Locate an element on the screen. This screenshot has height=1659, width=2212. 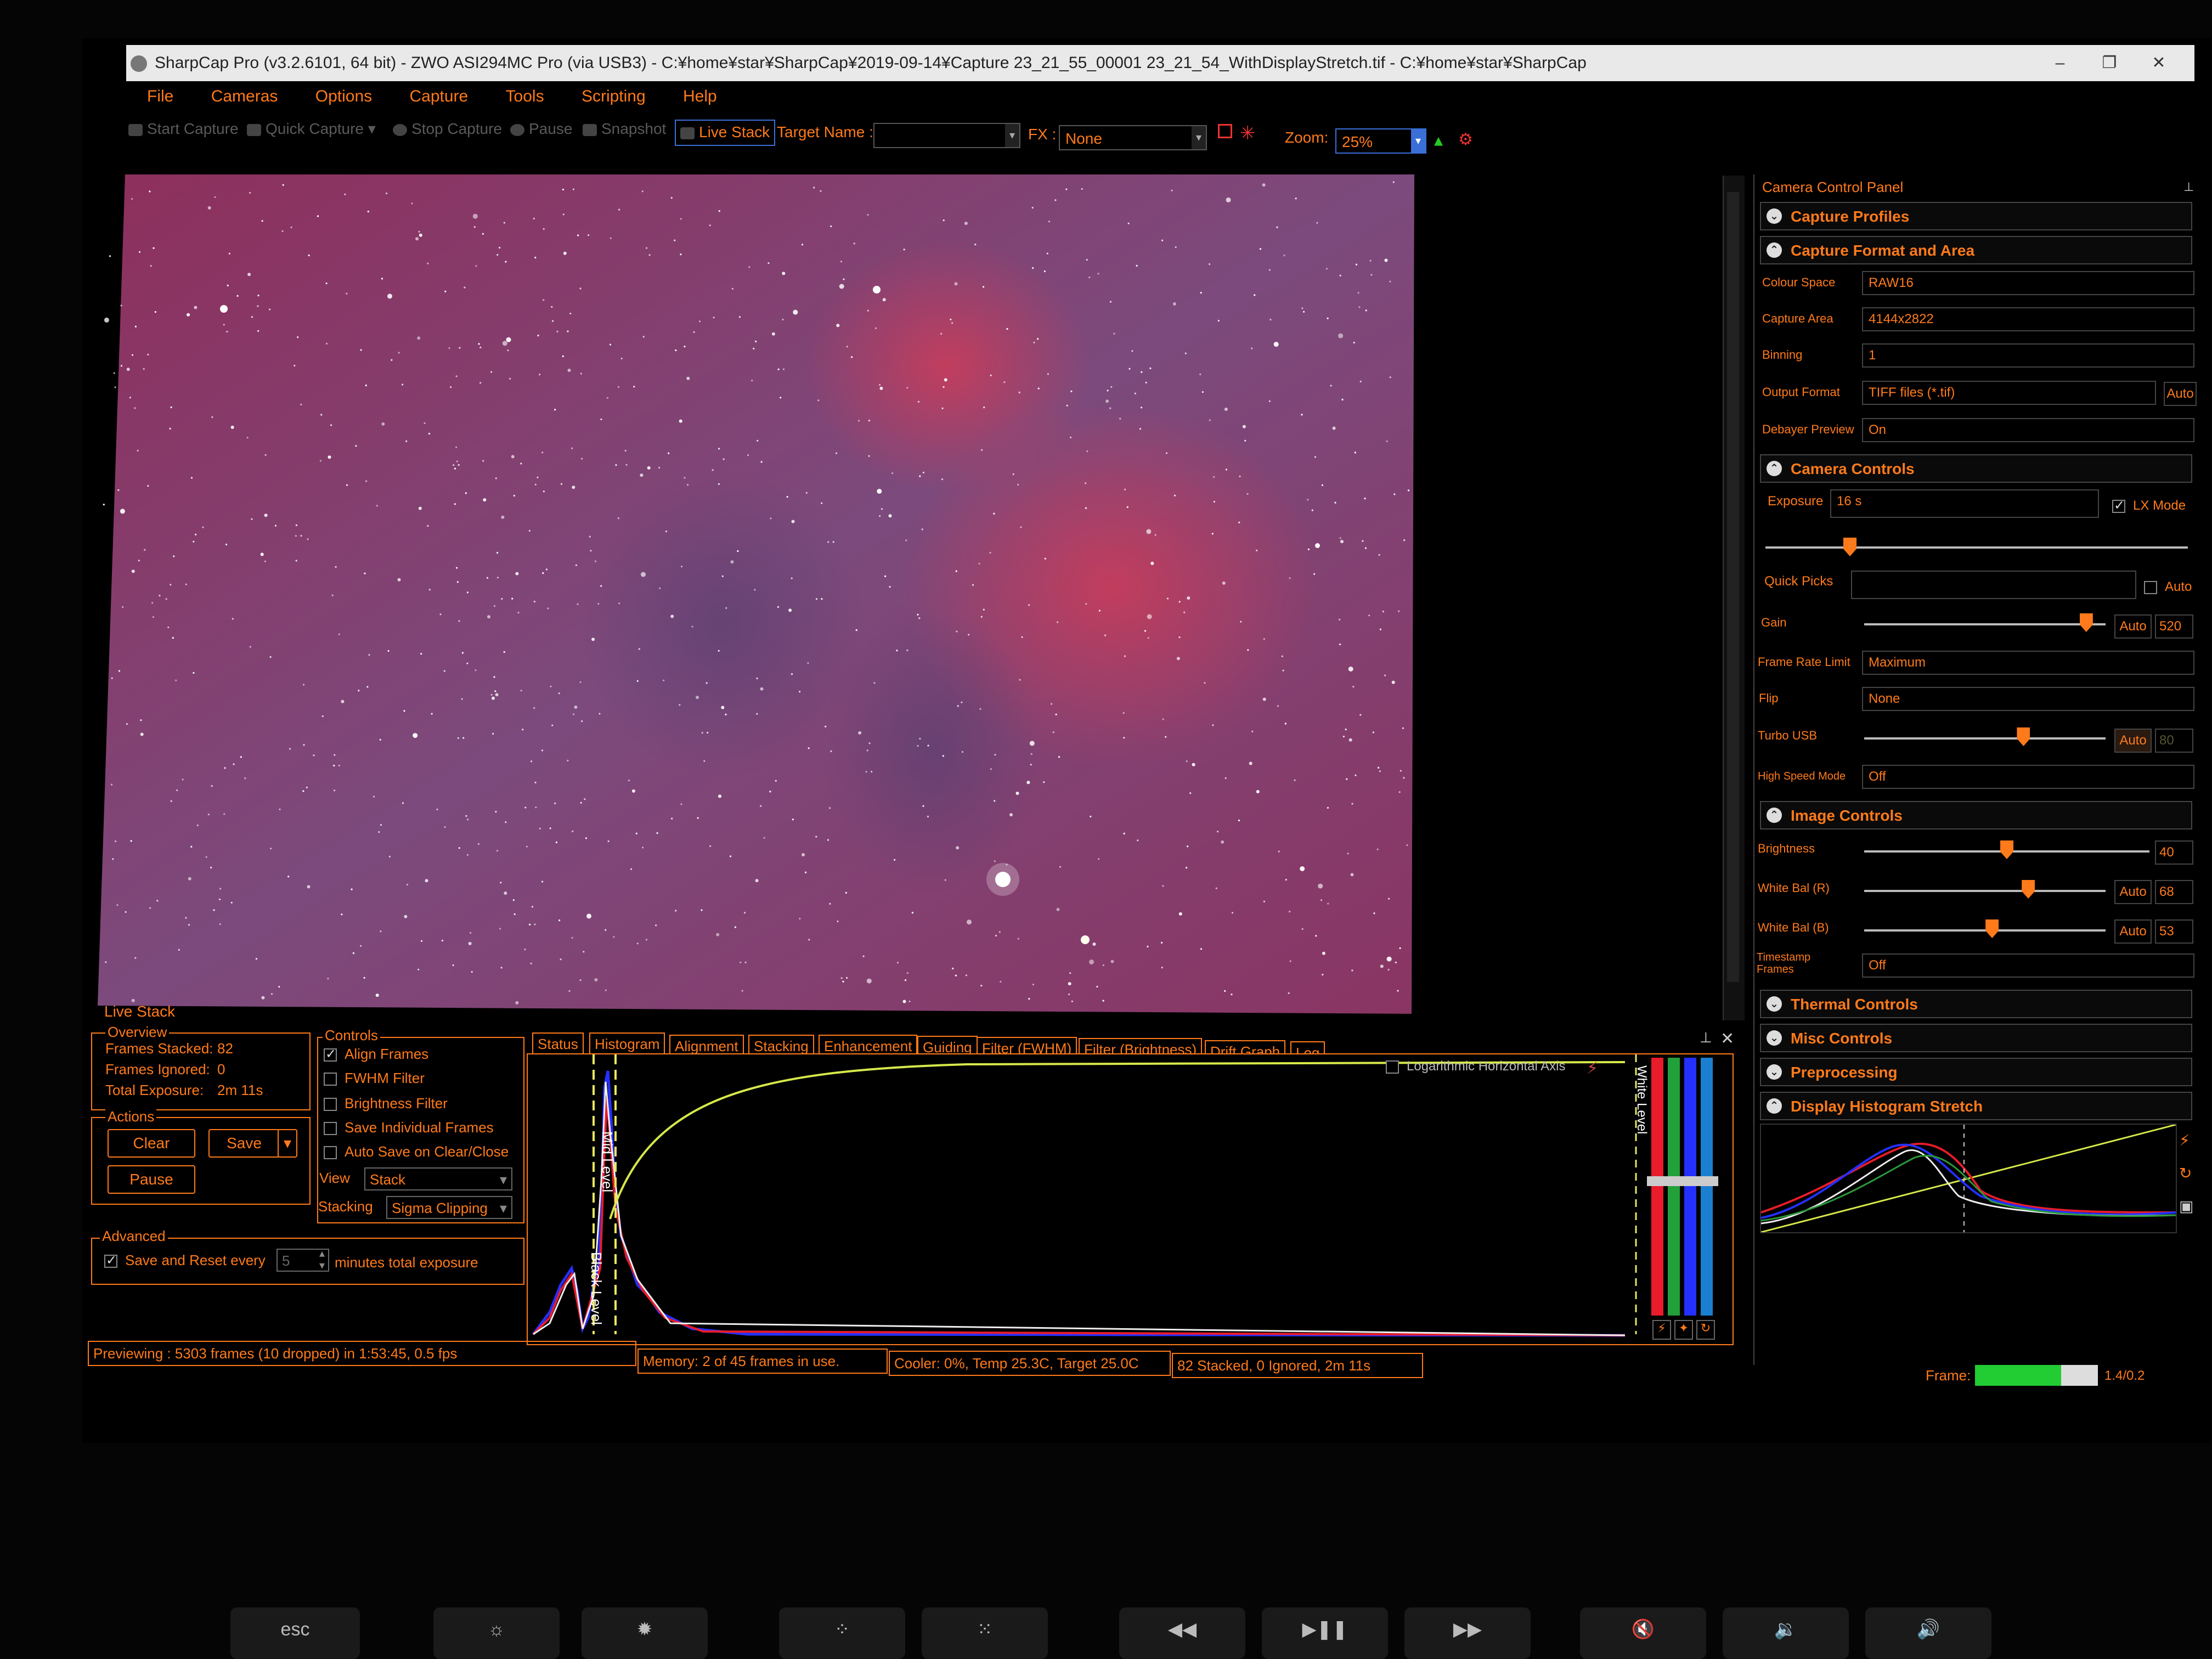
pause-button: Pause is located at coordinates (541, 129).